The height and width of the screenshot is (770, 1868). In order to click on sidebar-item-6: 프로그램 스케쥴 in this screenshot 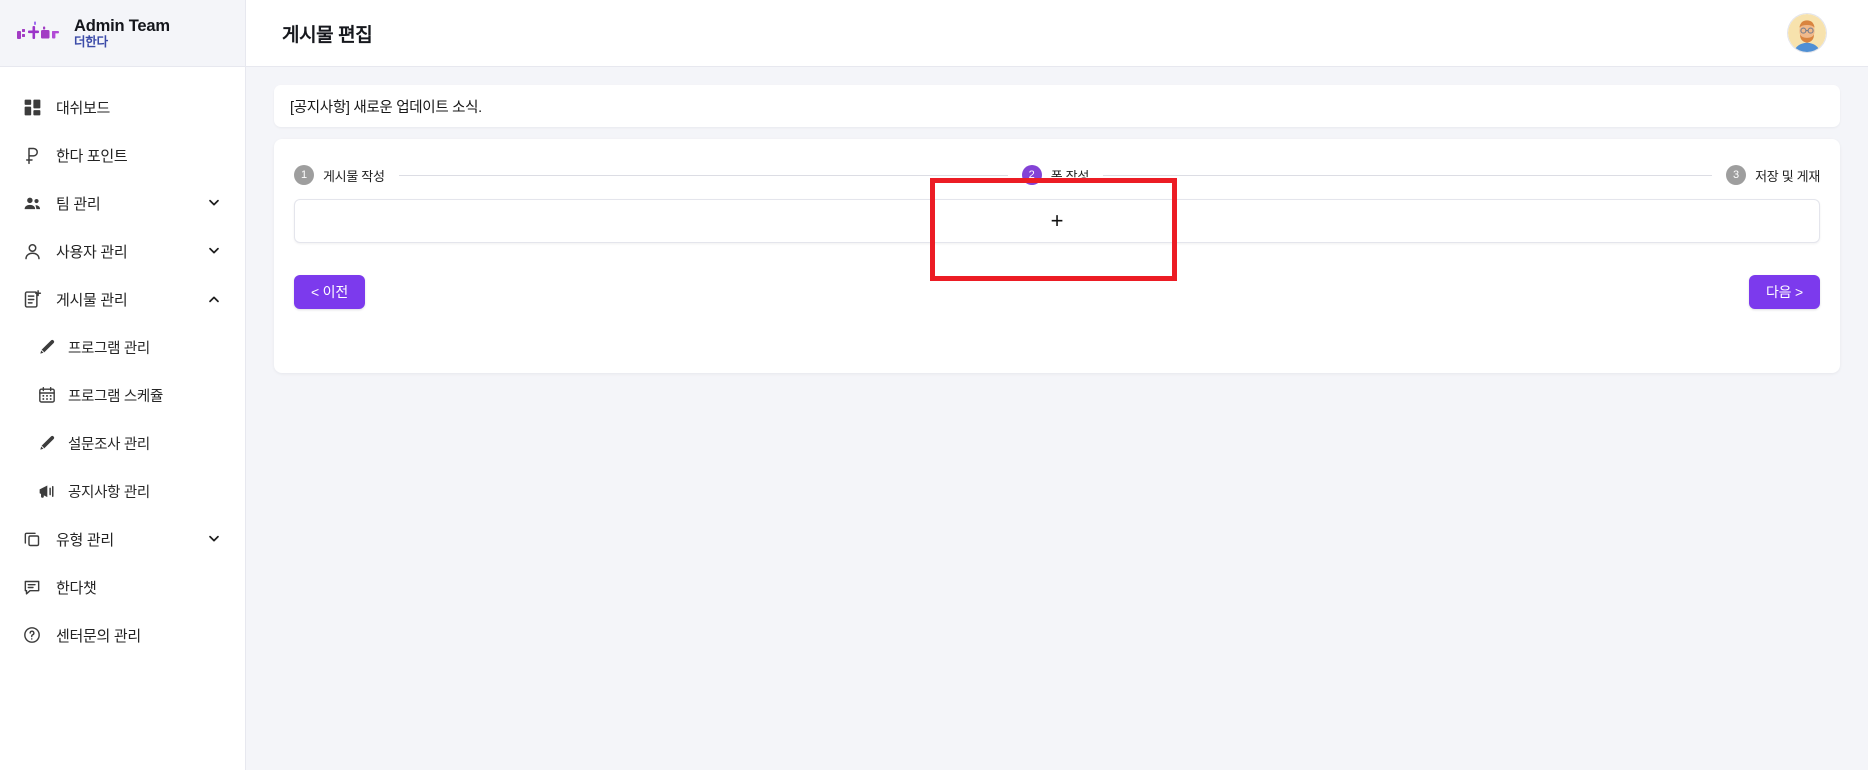, I will do `click(122, 395)`.